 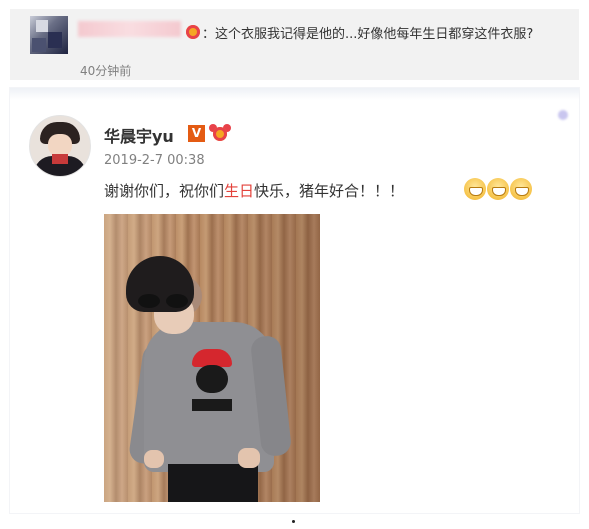 I want to click on commenter-name-redacted, so click(x=129, y=29).